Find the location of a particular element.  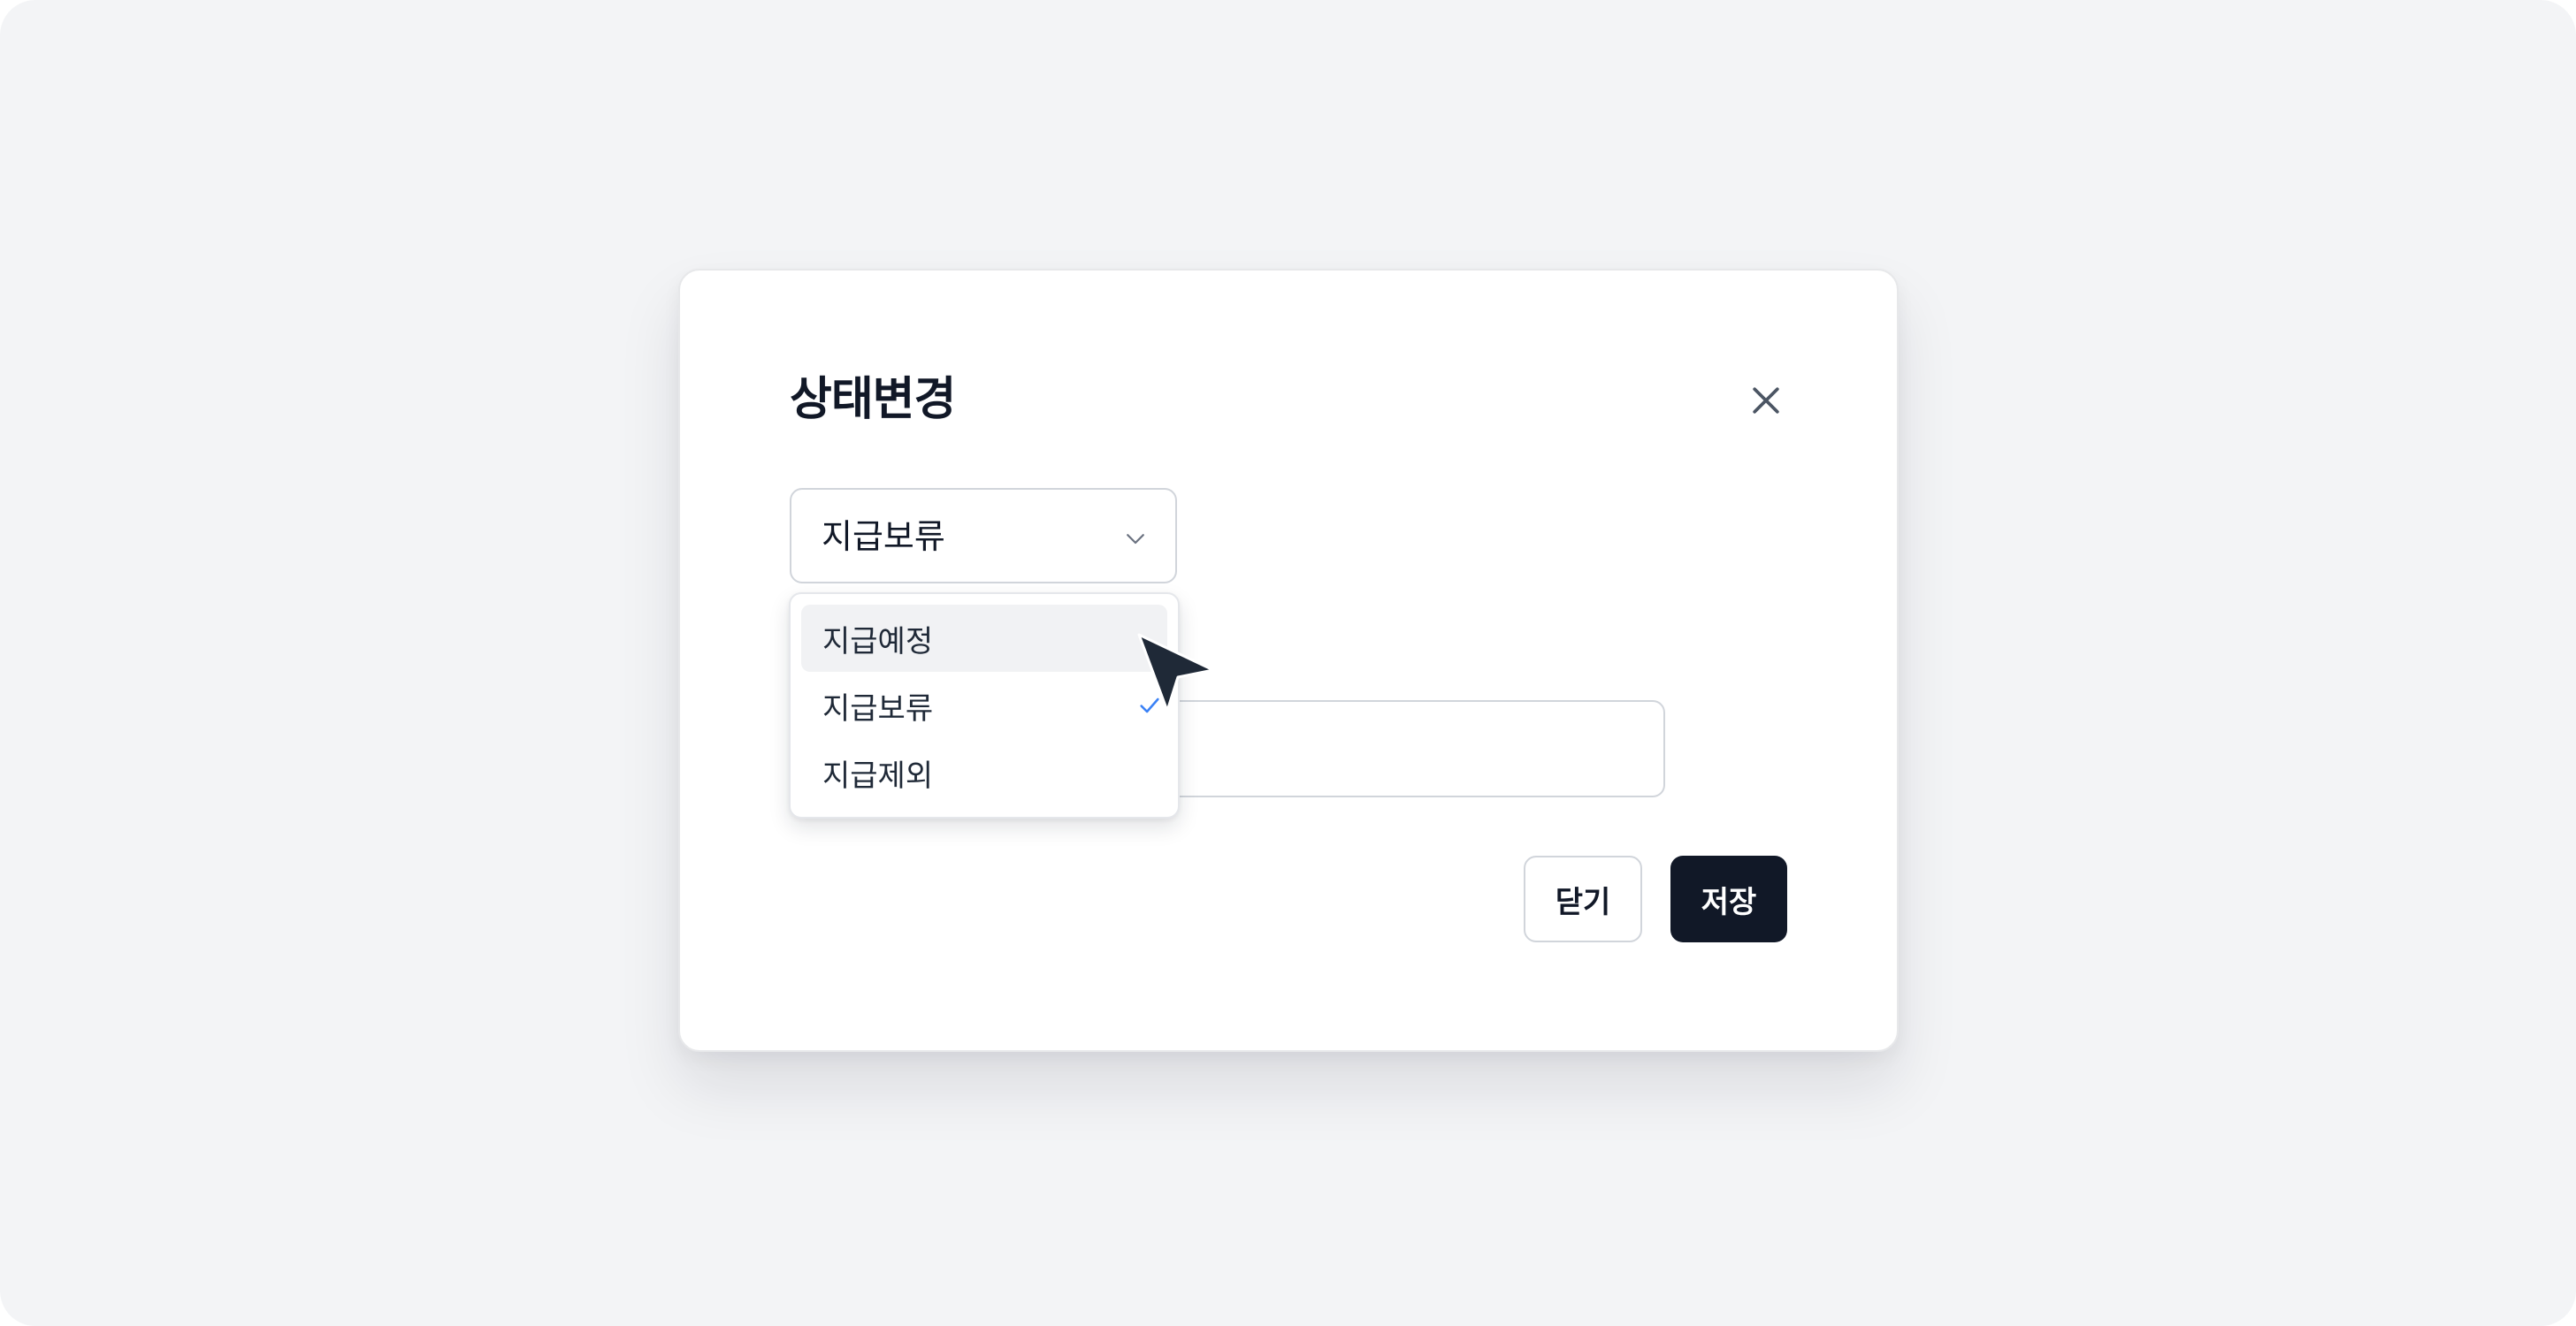

dropdown-option-on-hold: 지급보류 is located at coordinates (984, 705).